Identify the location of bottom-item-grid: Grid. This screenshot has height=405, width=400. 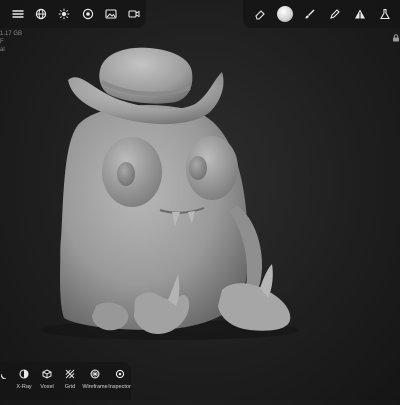
(70, 381).